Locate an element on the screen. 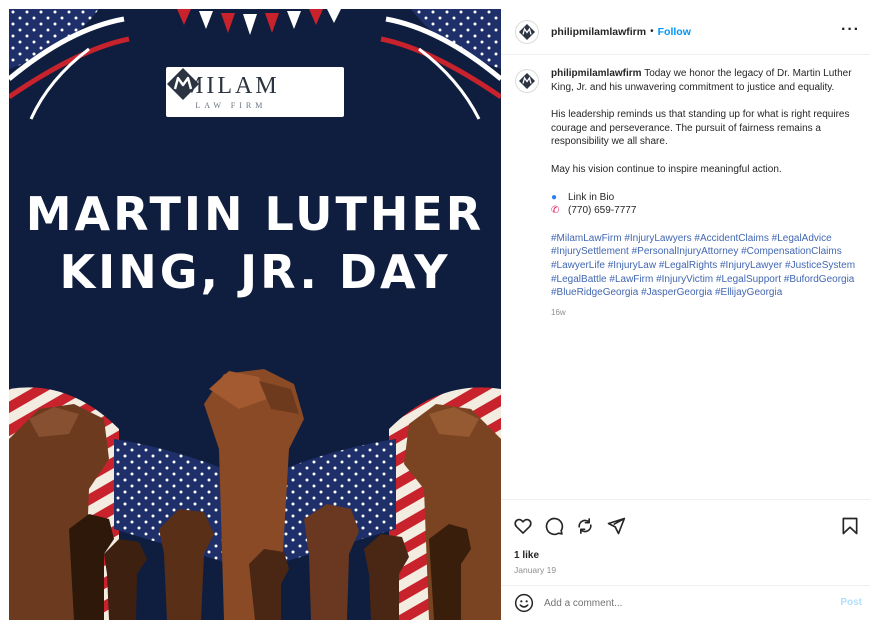 The width and height of the screenshot is (870, 620). comment-bar: Post is located at coordinates (685, 602).